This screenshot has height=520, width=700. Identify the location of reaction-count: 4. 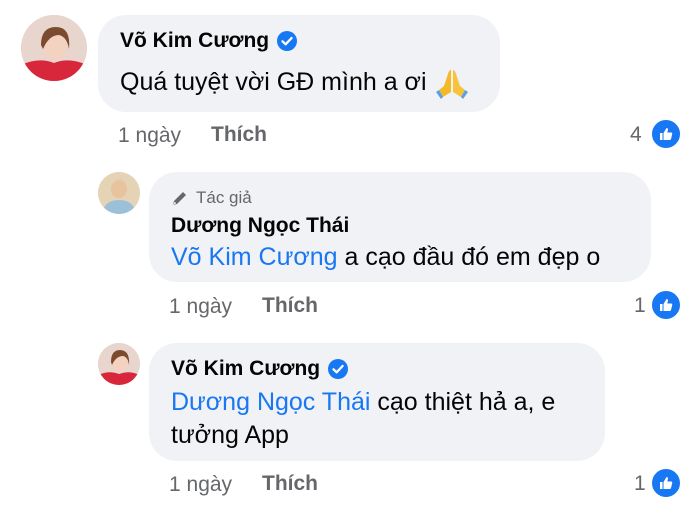
(636, 135).